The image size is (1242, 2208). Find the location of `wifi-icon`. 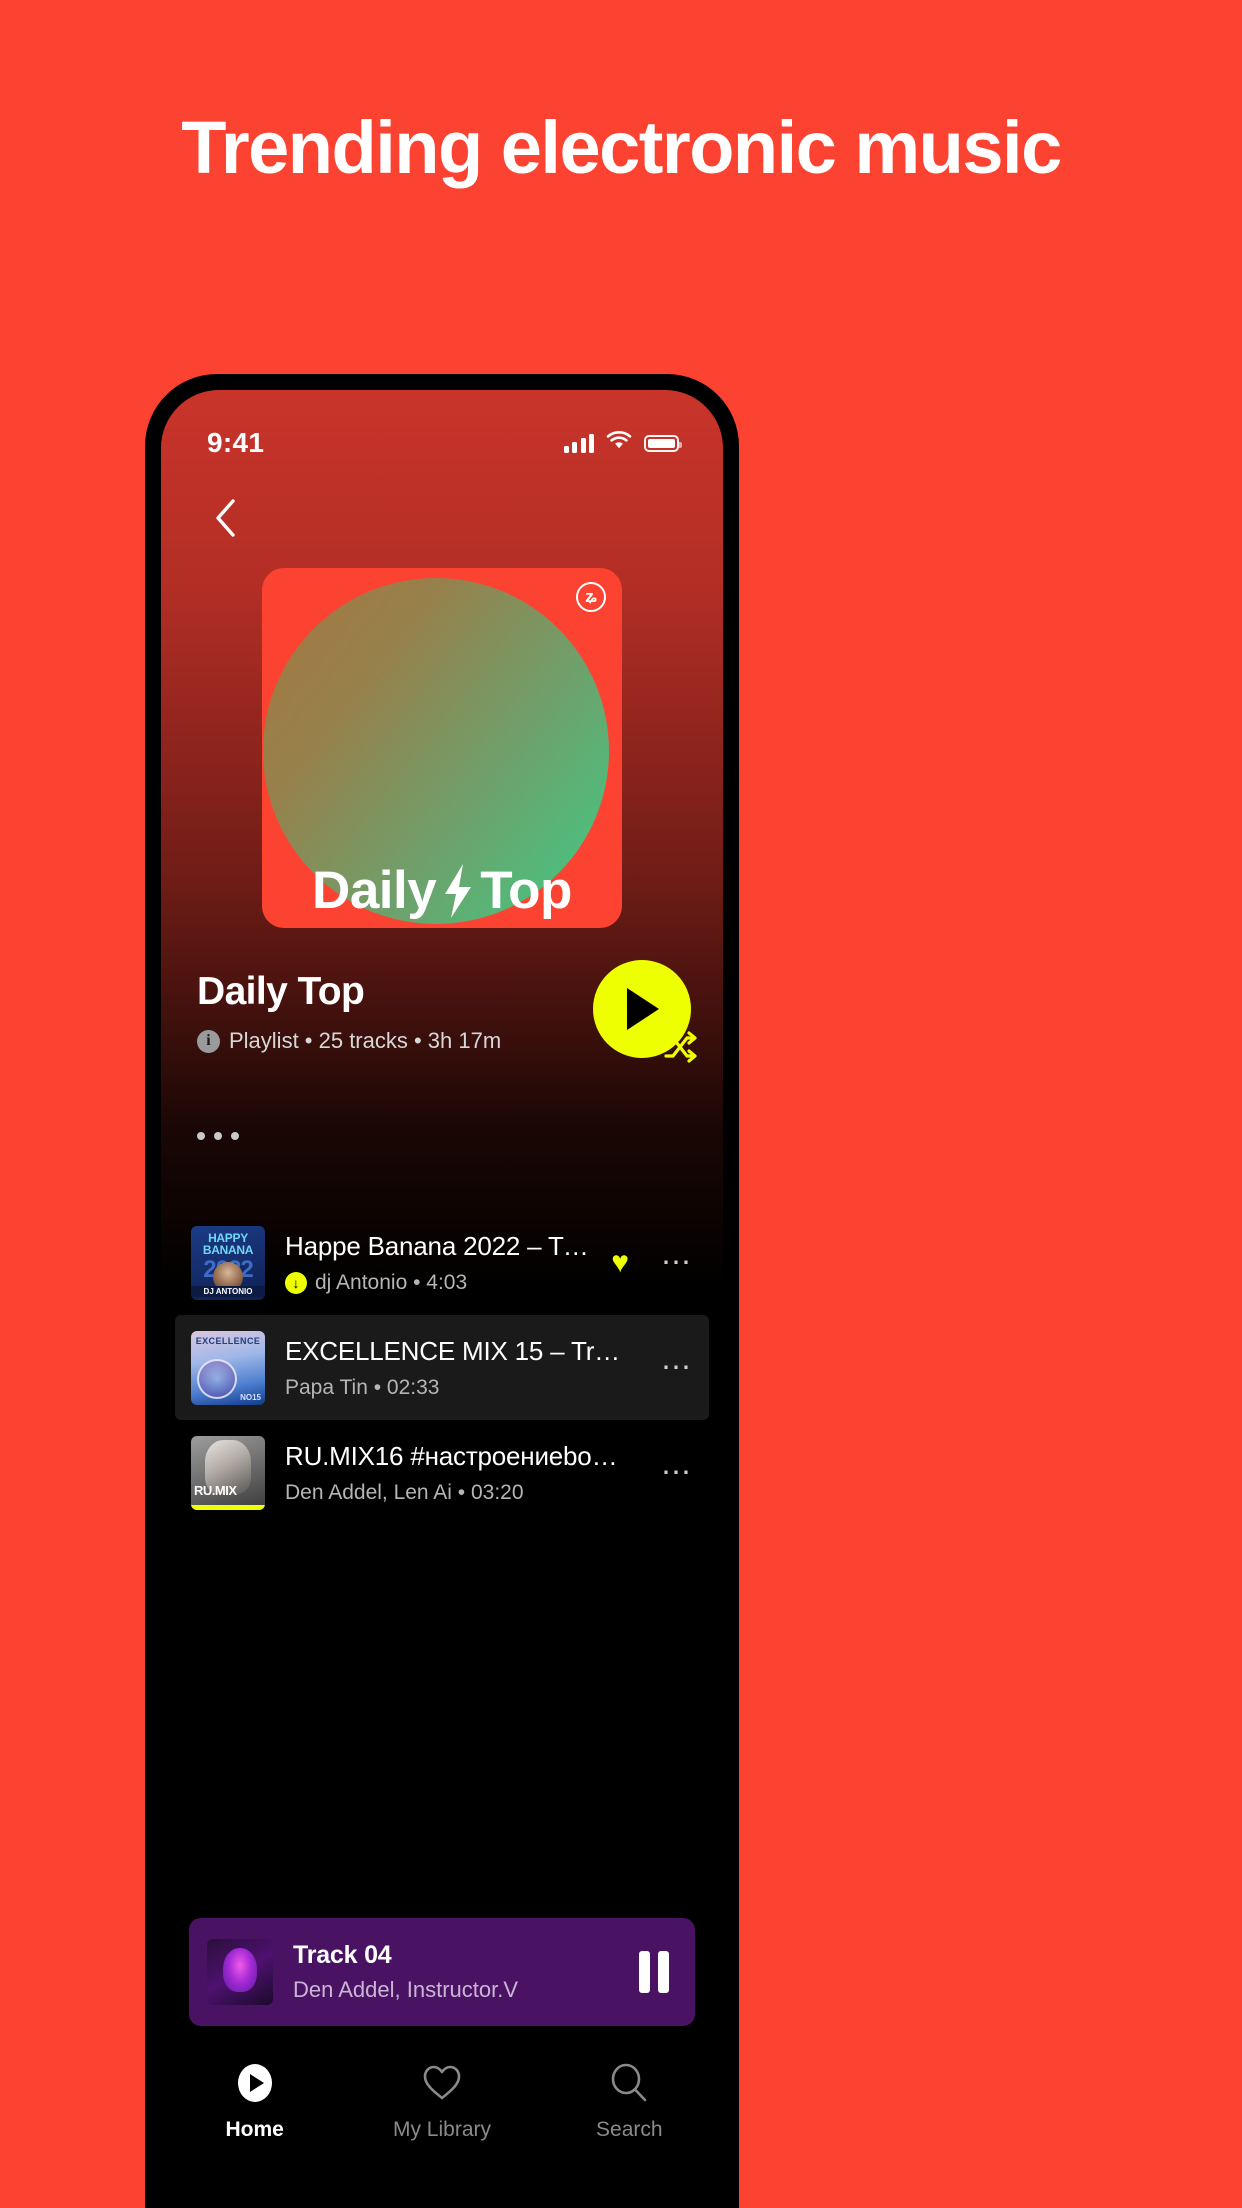

wifi-icon is located at coordinates (619, 443).